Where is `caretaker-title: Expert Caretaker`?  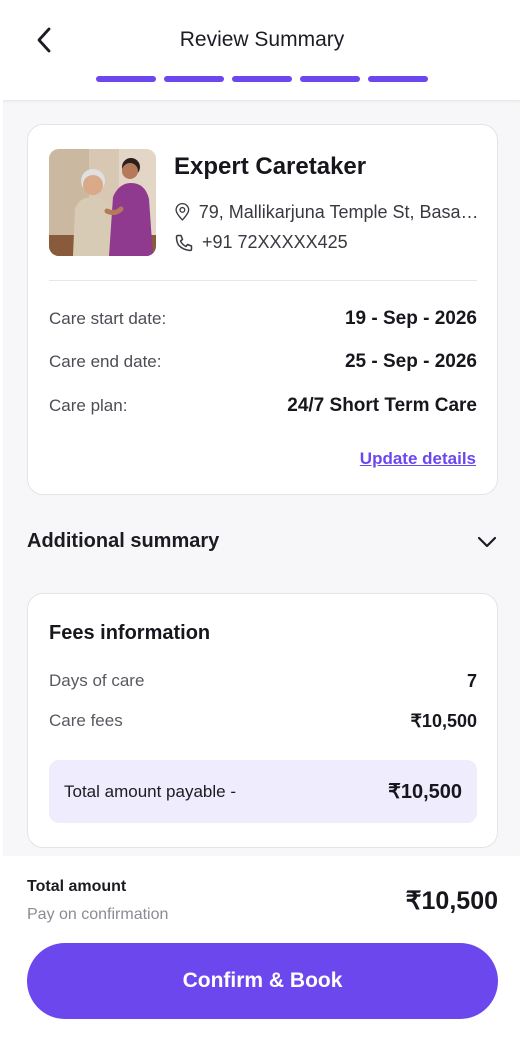
caretaker-title: Expert Caretaker is located at coordinates (270, 166).